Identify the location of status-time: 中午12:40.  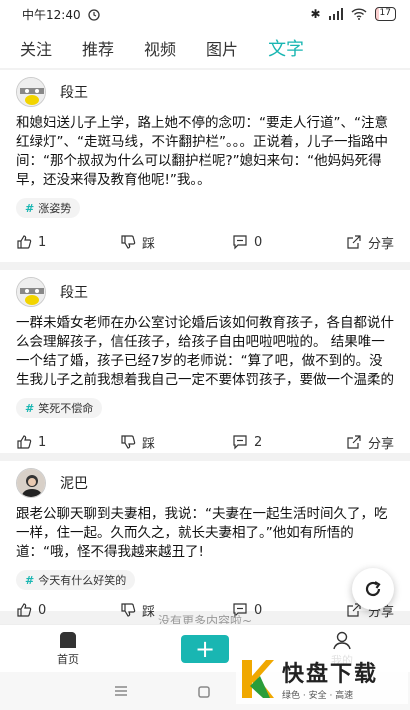
(51, 14).